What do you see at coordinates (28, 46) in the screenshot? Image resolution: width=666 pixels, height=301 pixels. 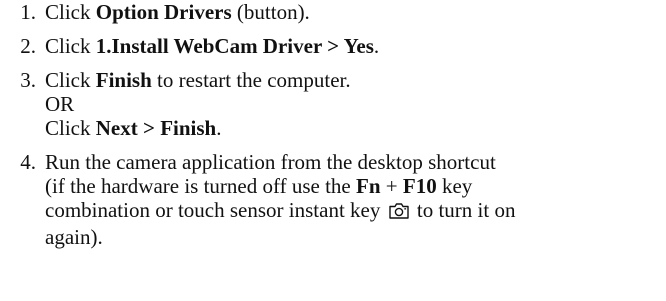 I see `step-number: 2.` at bounding box center [28, 46].